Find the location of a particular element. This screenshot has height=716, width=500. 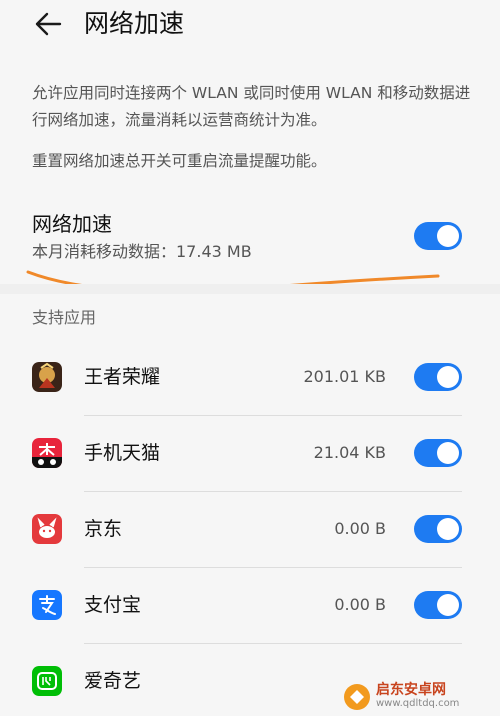

app-row-alipay: 支付宝 0.00 B is located at coordinates (250, 606).